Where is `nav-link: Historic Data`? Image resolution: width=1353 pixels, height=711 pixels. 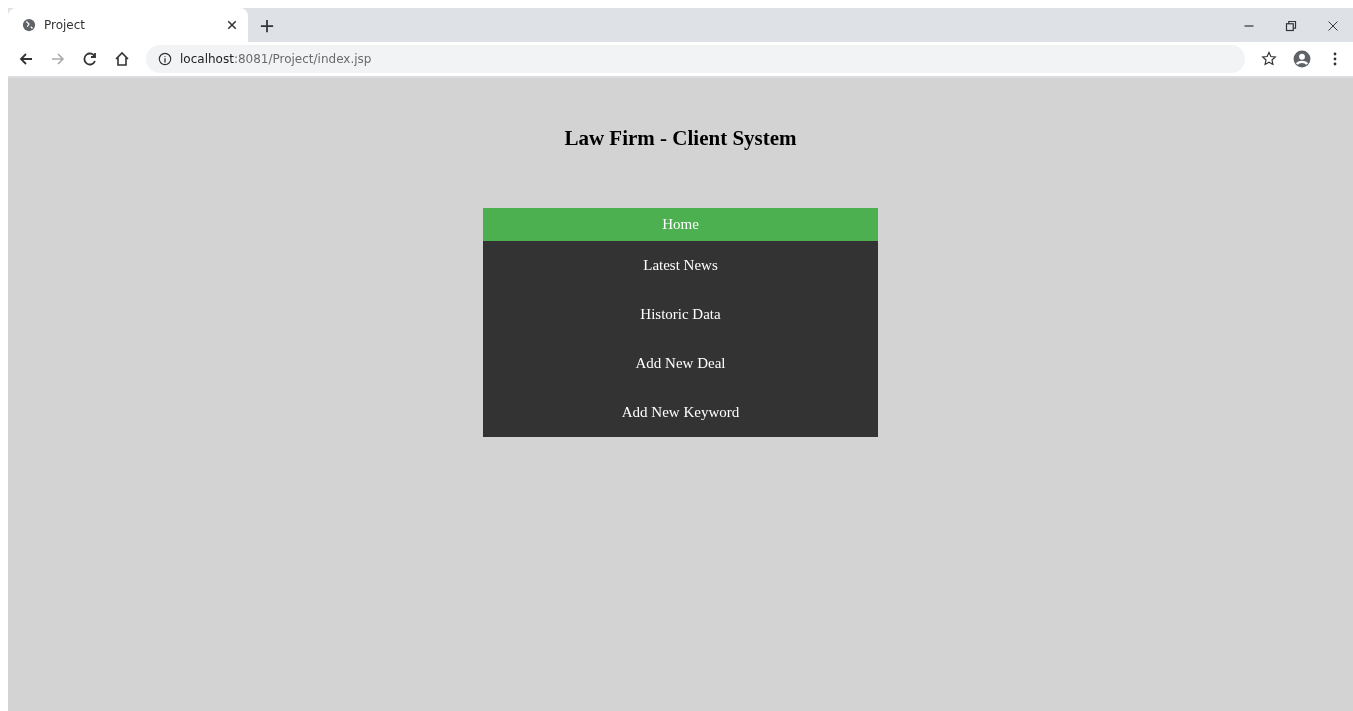
nav-link: Historic Data is located at coordinates (680, 314).